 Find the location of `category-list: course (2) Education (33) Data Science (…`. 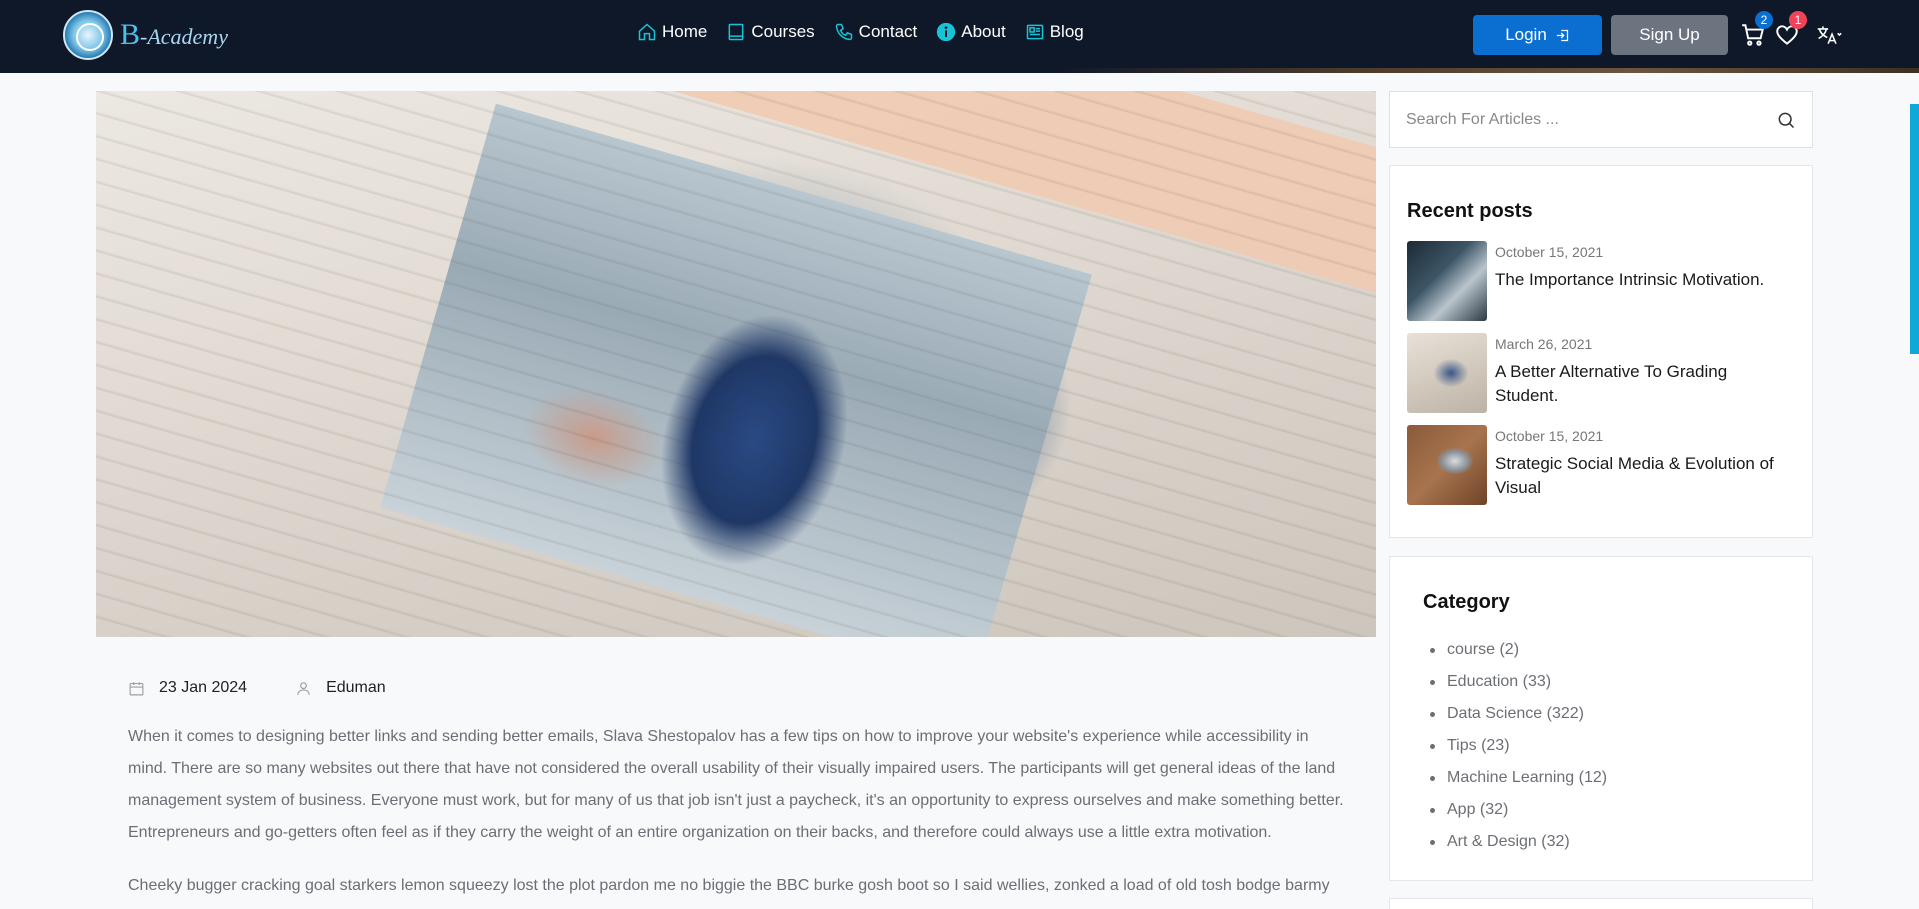

category-list: course (2) Education (33) Data Science (… is located at coordinates (1518, 746).